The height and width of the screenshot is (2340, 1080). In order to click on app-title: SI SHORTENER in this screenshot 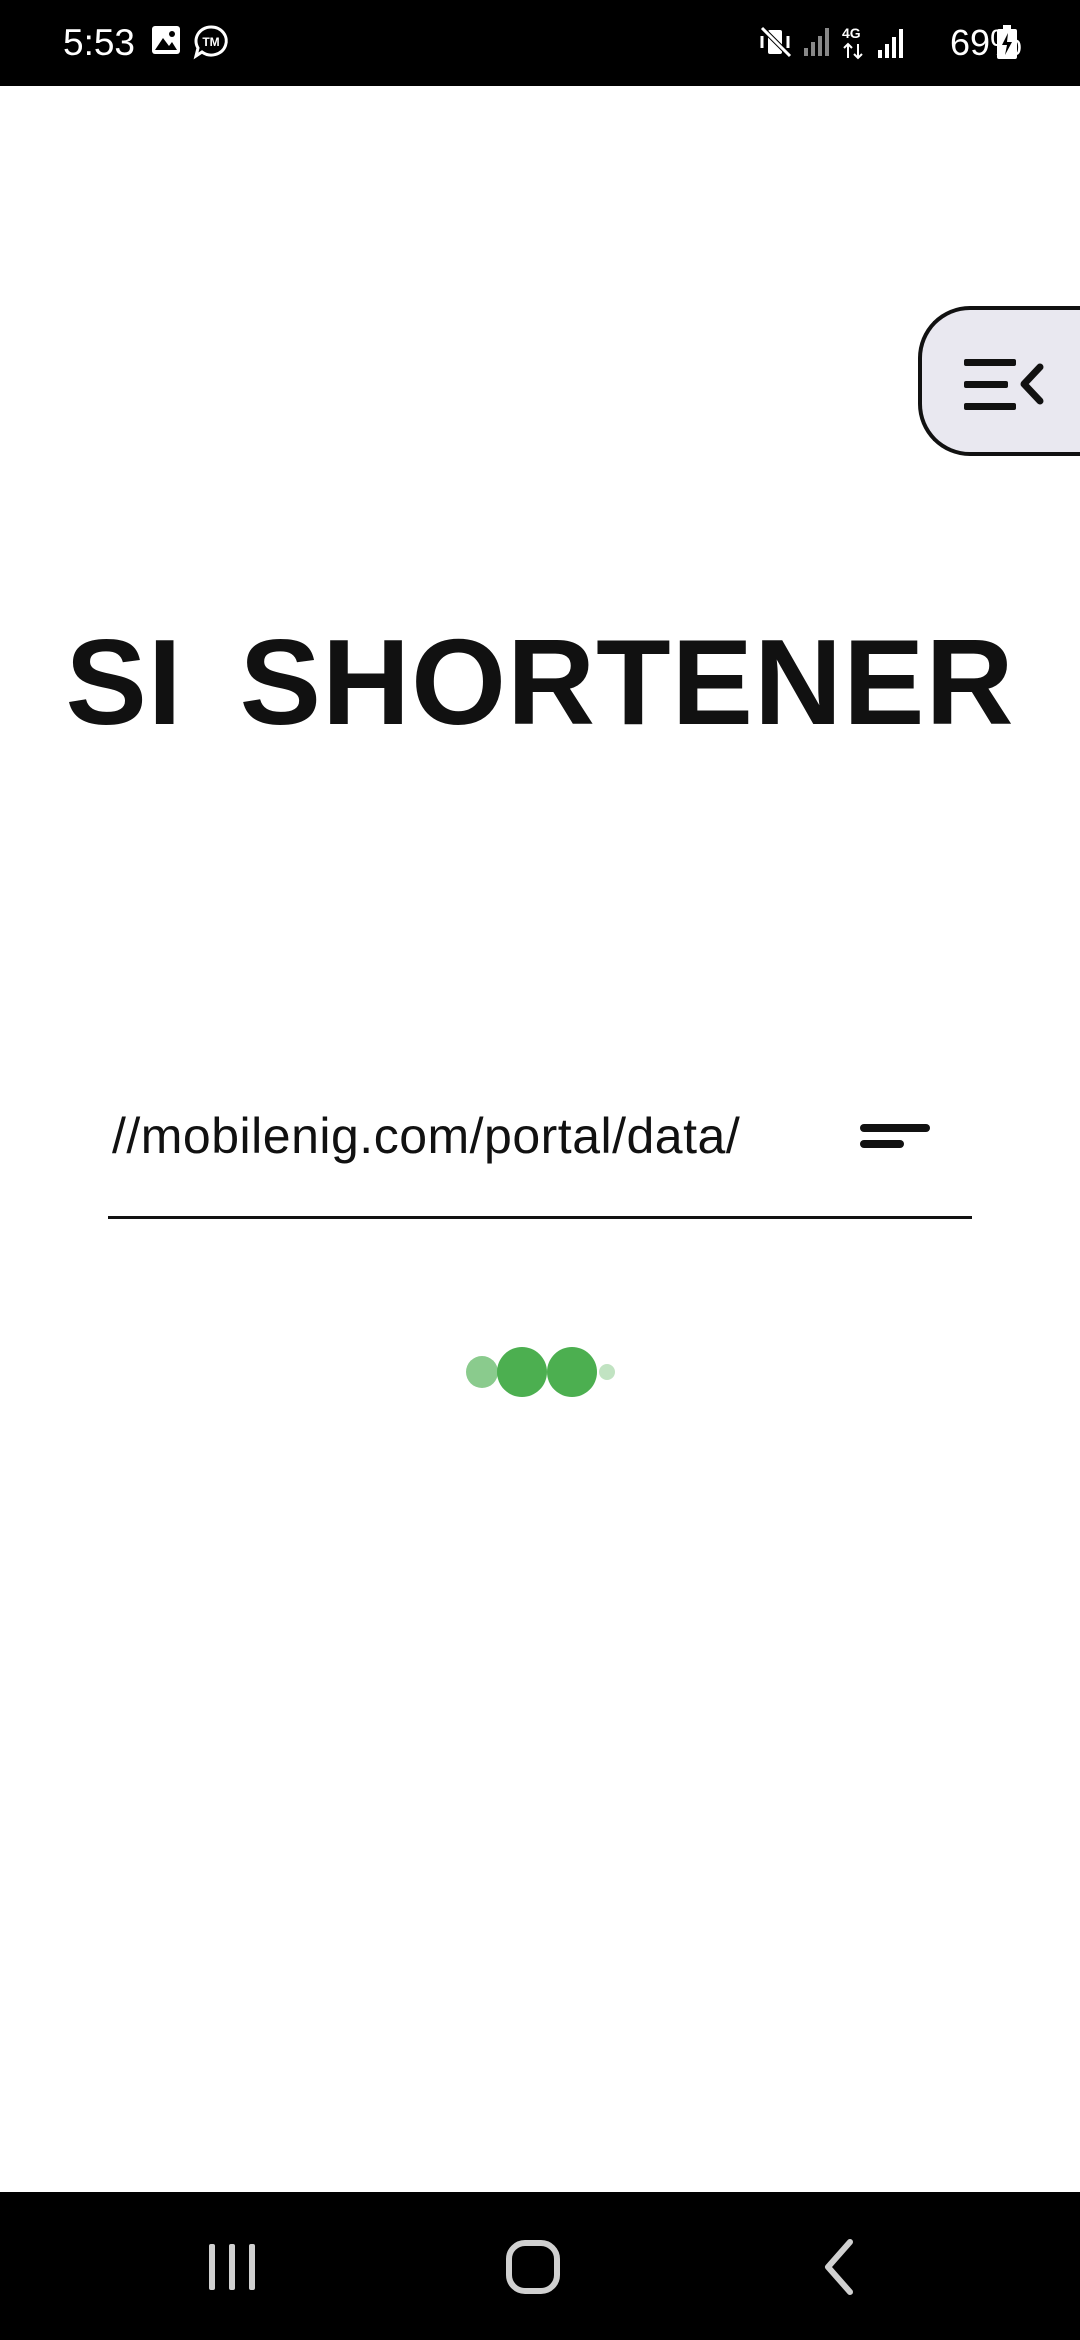, I will do `click(540, 682)`.